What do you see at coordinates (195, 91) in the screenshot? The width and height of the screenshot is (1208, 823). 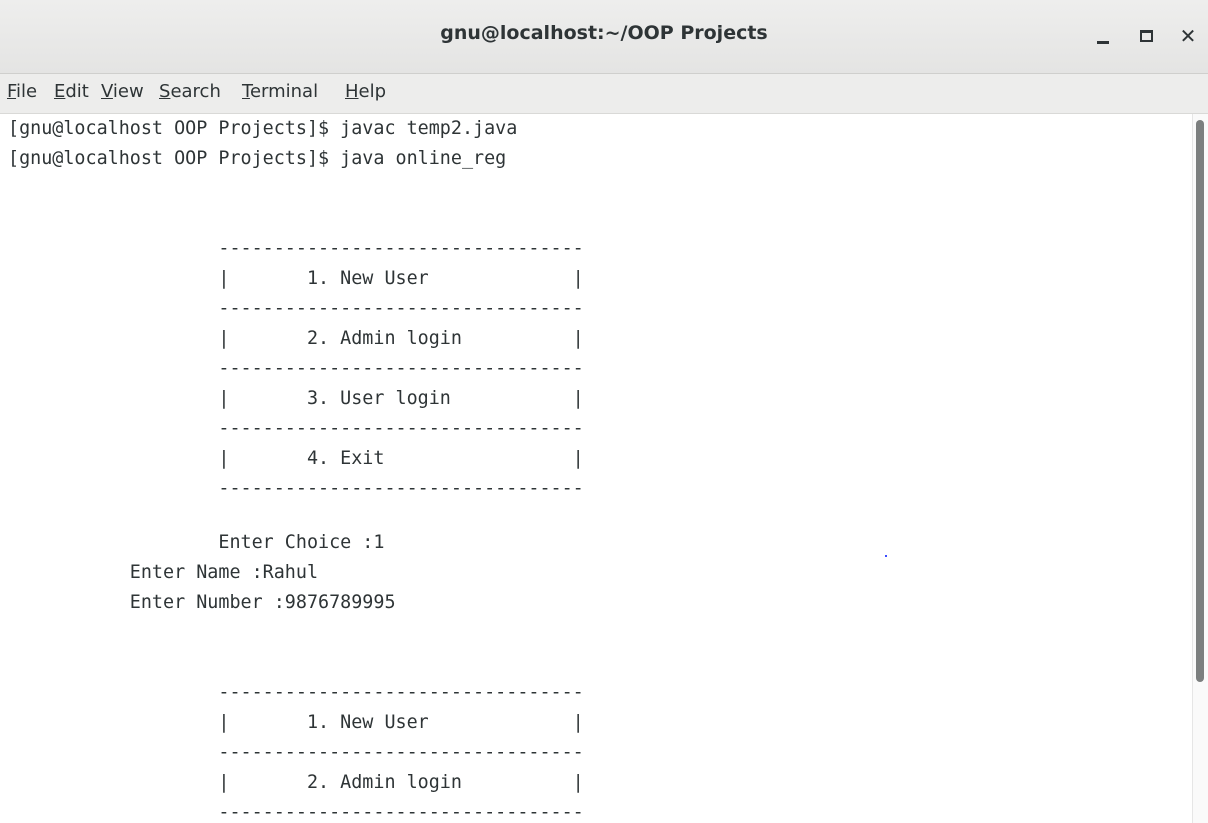 I see `menu-search-label: earch` at bounding box center [195, 91].